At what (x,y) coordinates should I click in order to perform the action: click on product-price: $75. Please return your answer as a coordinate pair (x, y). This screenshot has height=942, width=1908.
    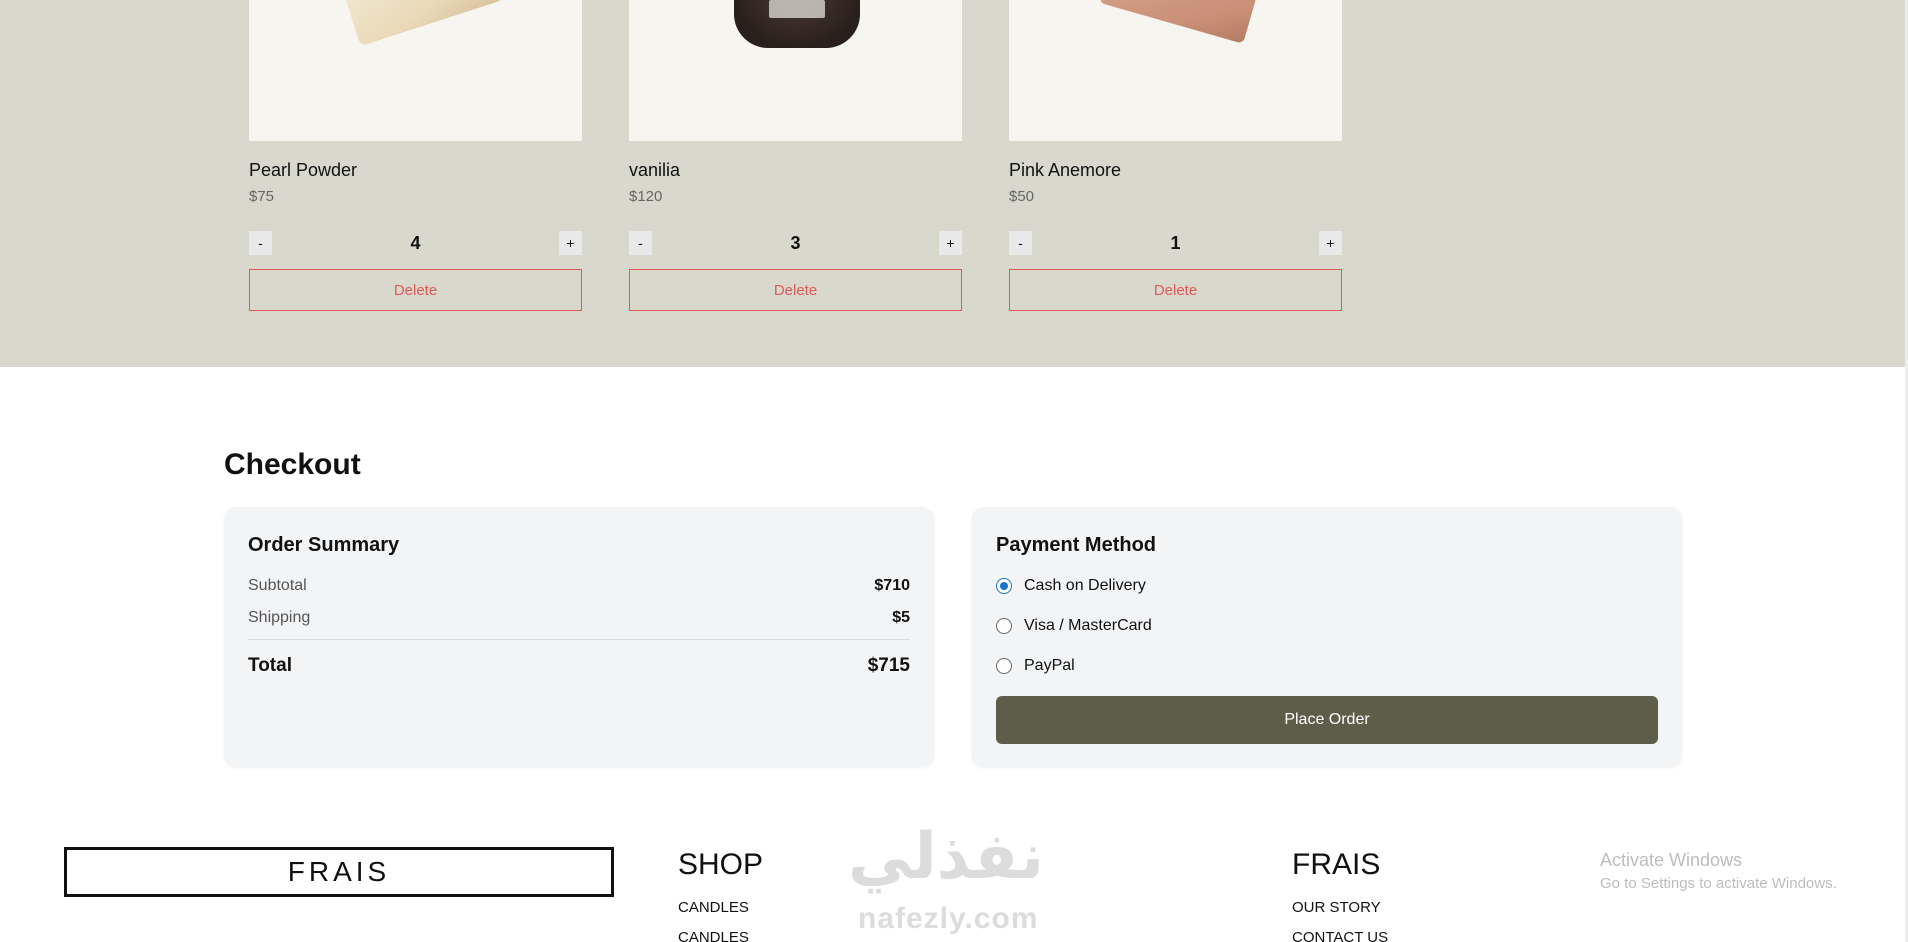
    Looking at the image, I should click on (262, 196).